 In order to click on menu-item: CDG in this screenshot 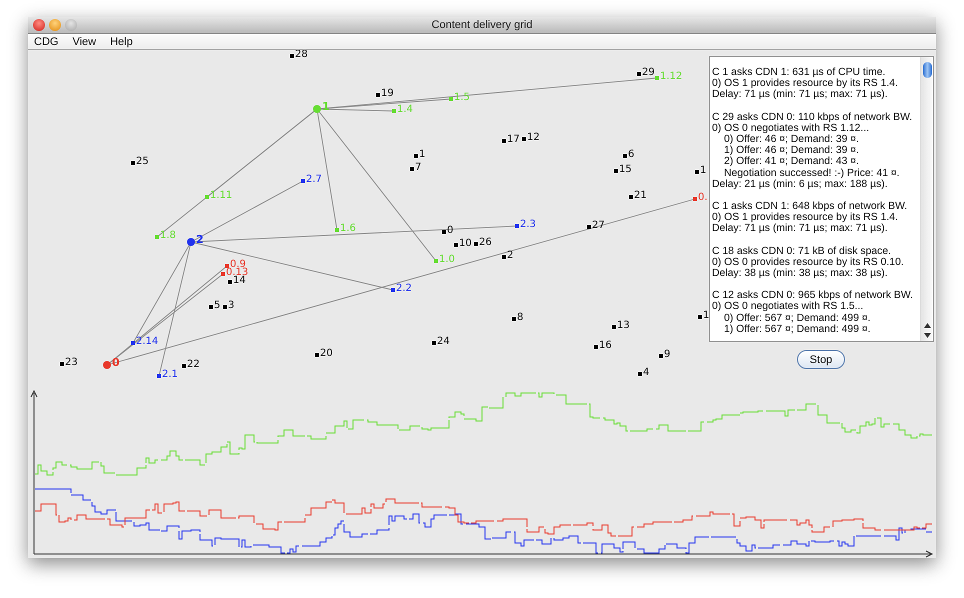, I will do `click(46, 42)`.